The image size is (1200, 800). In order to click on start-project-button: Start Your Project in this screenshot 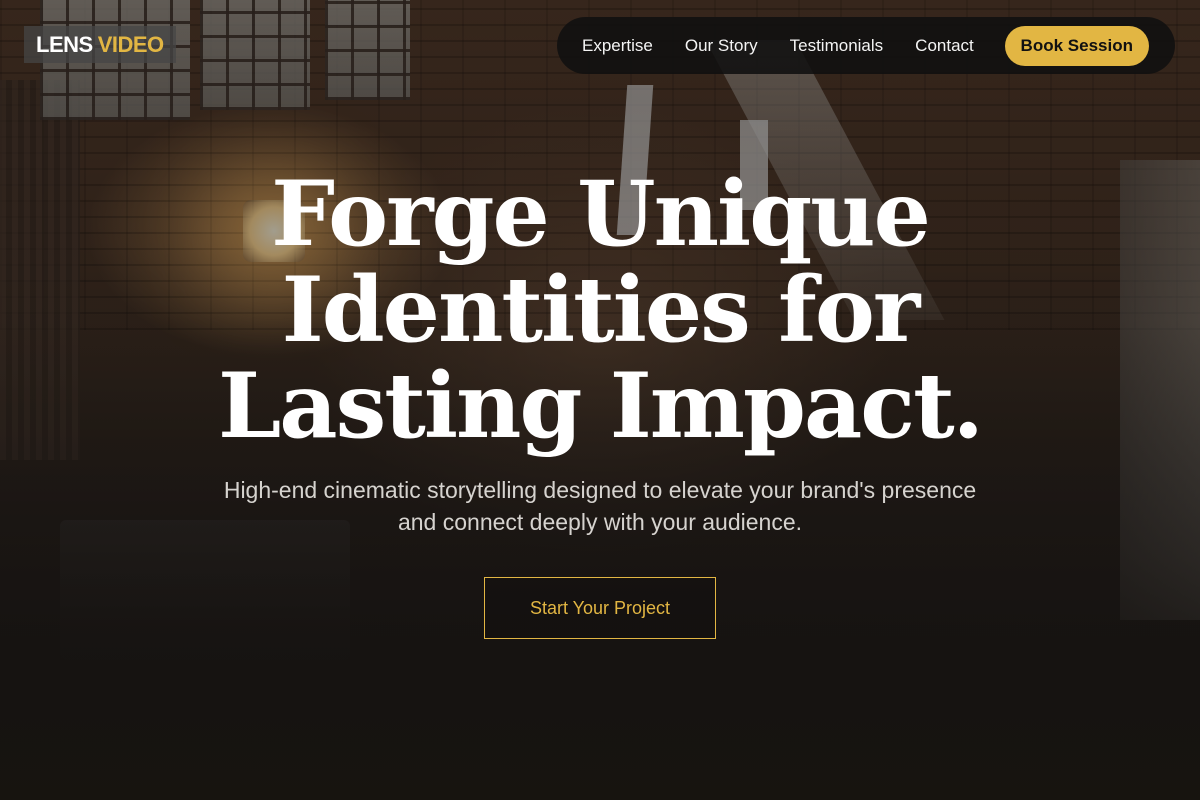, I will do `click(600, 608)`.